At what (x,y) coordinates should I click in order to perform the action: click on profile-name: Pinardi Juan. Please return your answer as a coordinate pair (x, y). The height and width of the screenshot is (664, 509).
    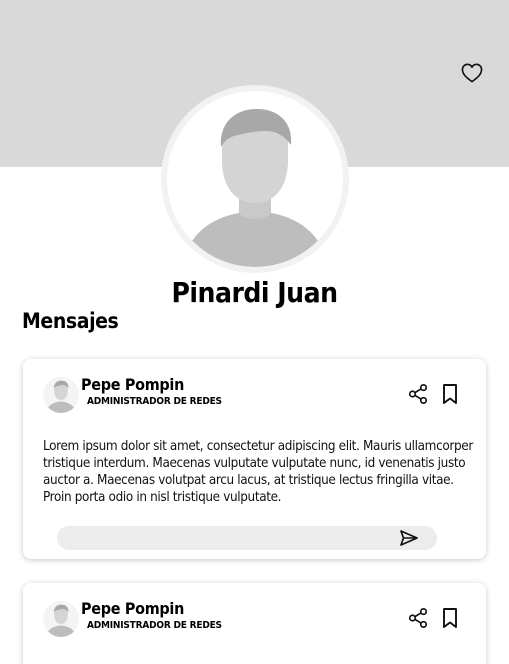
    Looking at the image, I should click on (254, 292).